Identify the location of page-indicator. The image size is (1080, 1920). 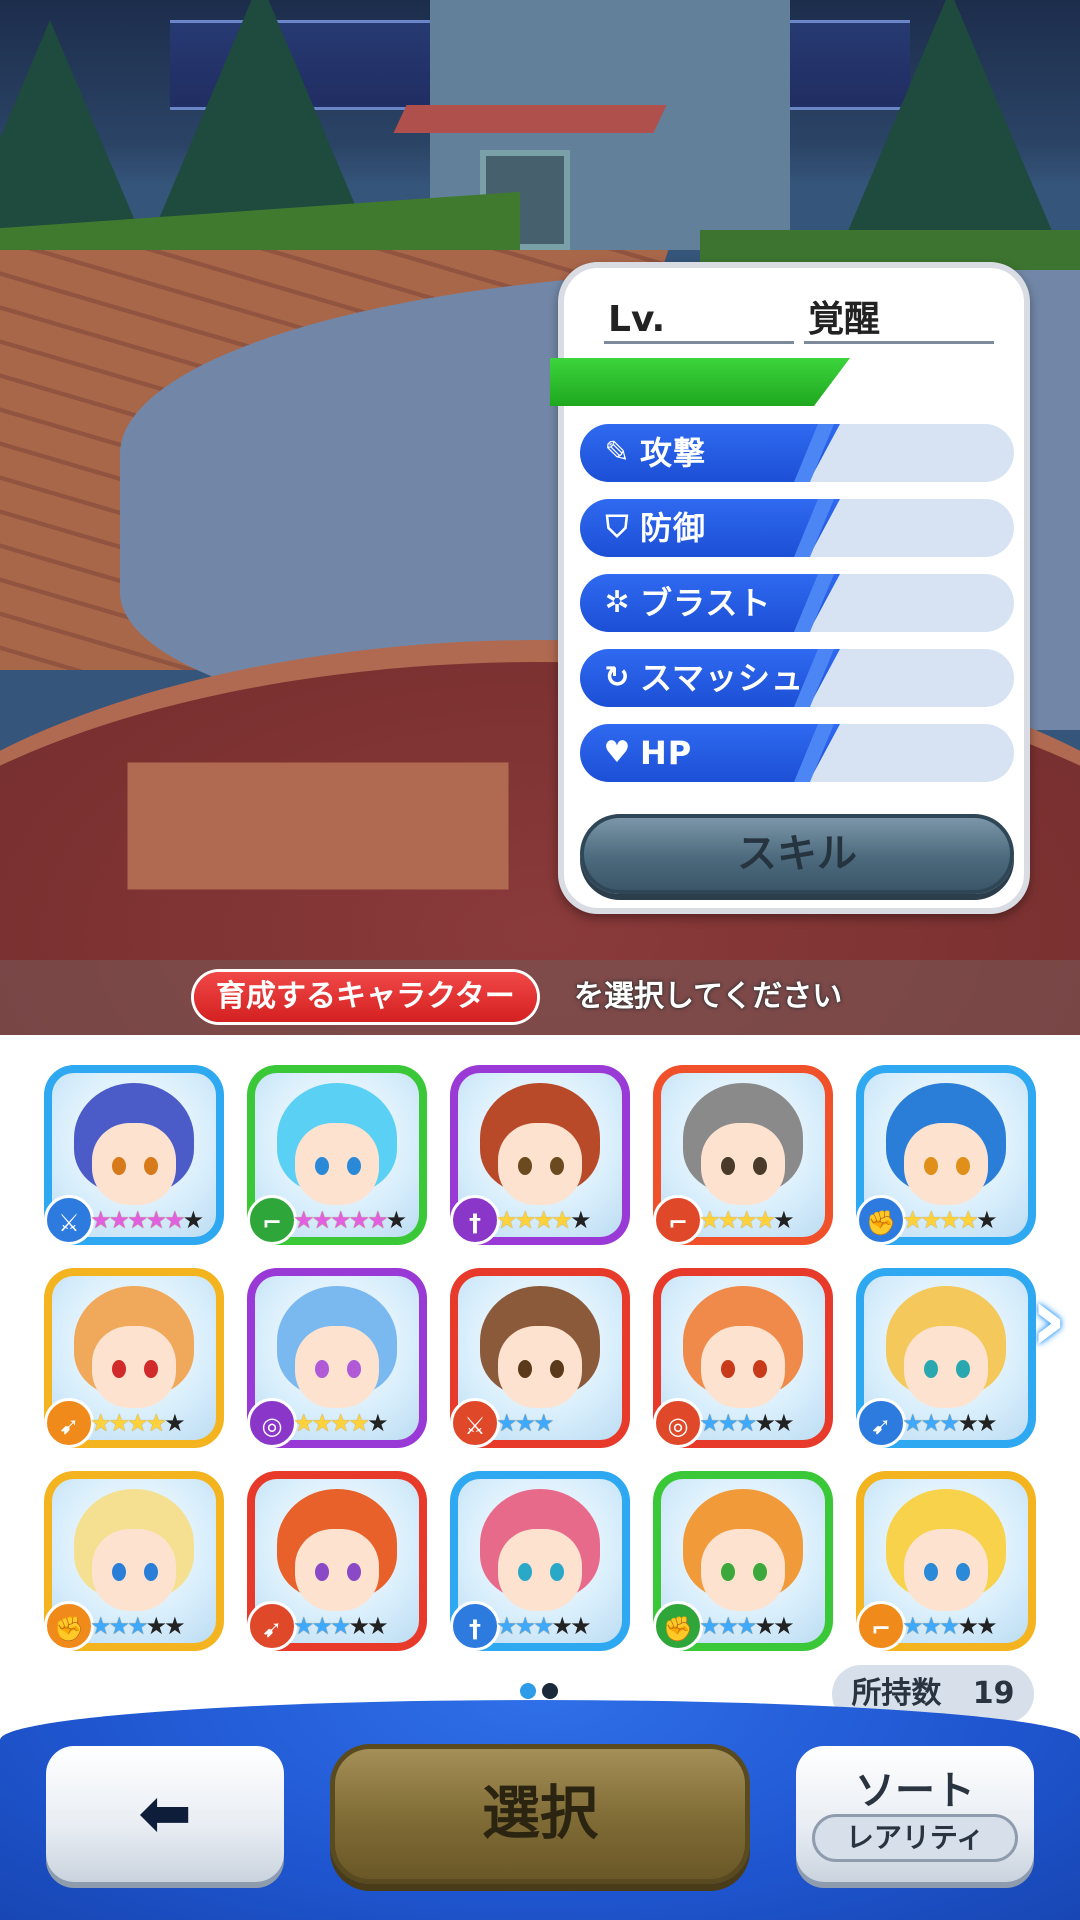
(540, 1691).